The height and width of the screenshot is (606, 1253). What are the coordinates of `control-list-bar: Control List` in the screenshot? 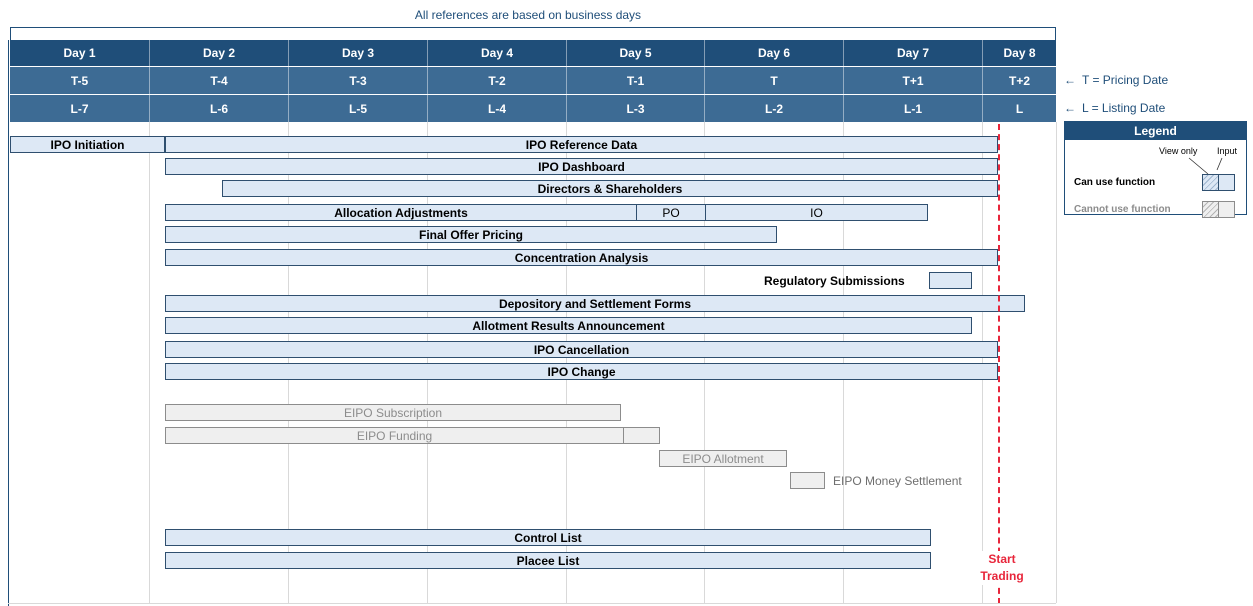 It's located at (548, 537).